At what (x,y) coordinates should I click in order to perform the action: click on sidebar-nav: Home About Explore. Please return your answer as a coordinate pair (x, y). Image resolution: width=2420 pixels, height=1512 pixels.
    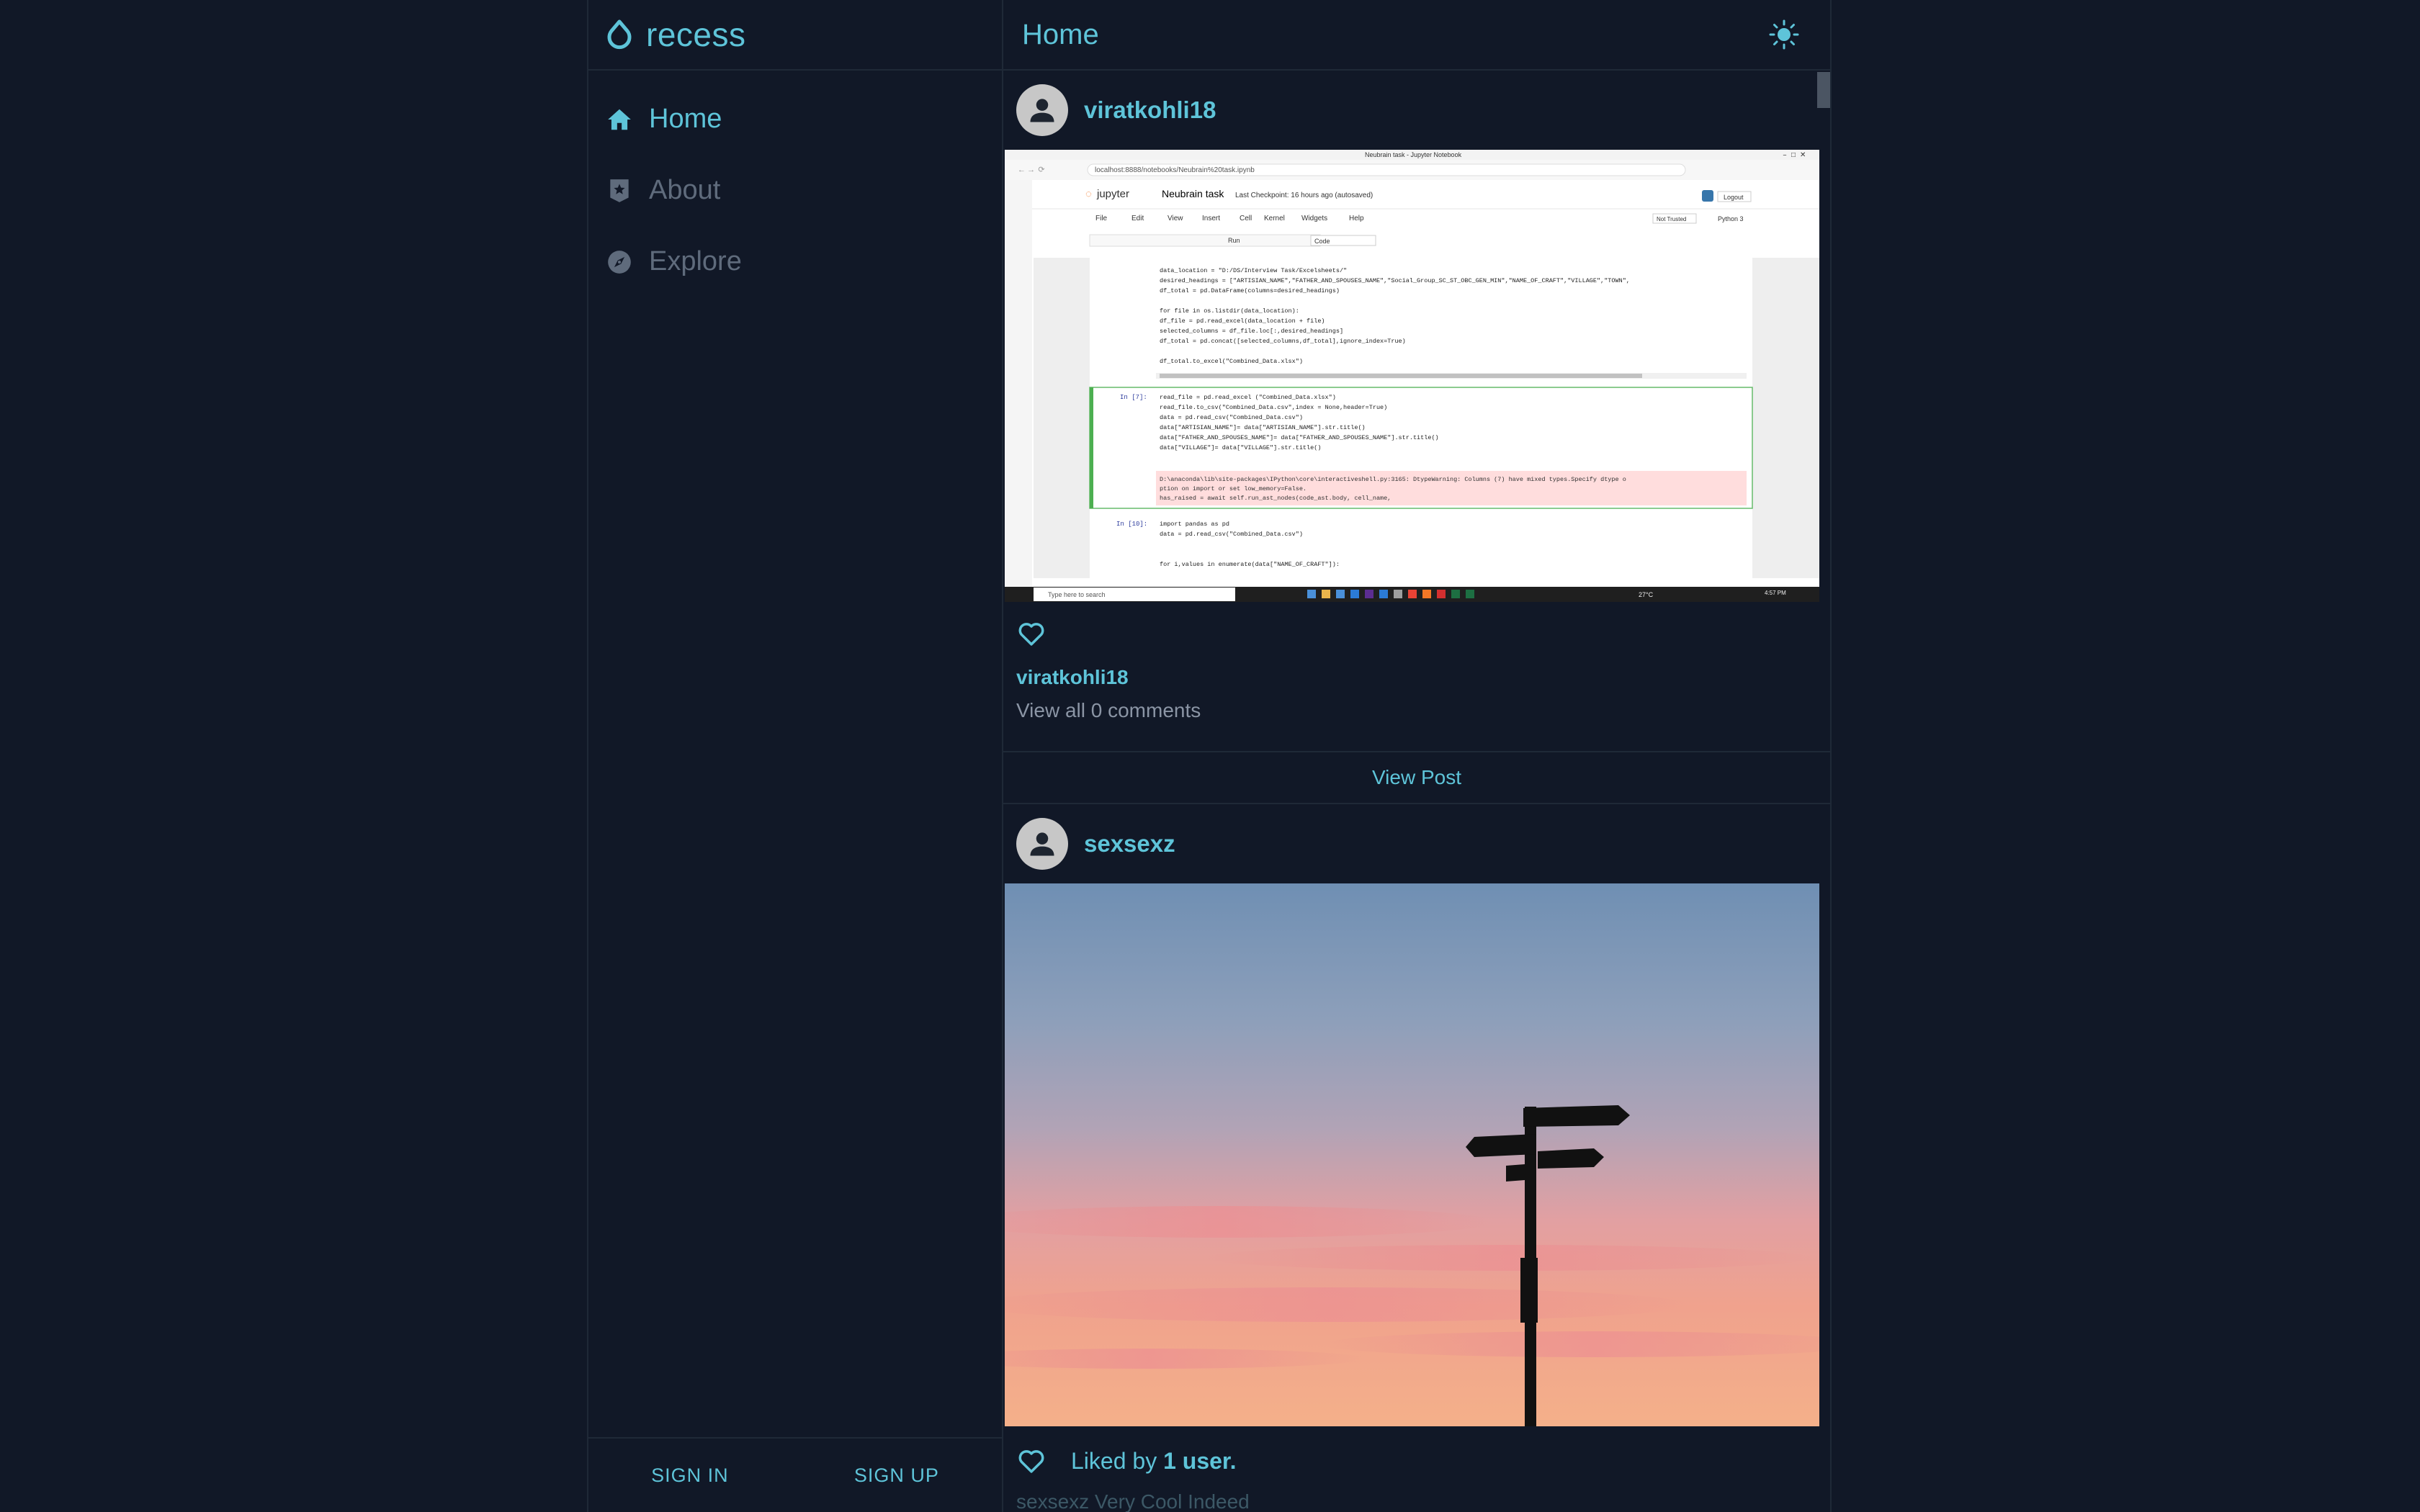
    Looking at the image, I should click on (795, 190).